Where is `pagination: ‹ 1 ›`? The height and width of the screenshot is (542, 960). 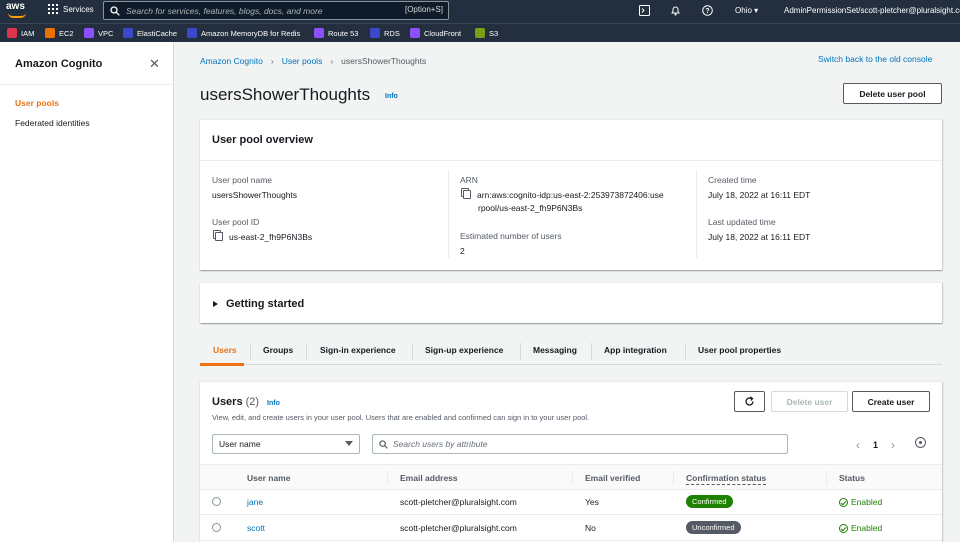
pagination: ‹ 1 › is located at coordinates (875, 445).